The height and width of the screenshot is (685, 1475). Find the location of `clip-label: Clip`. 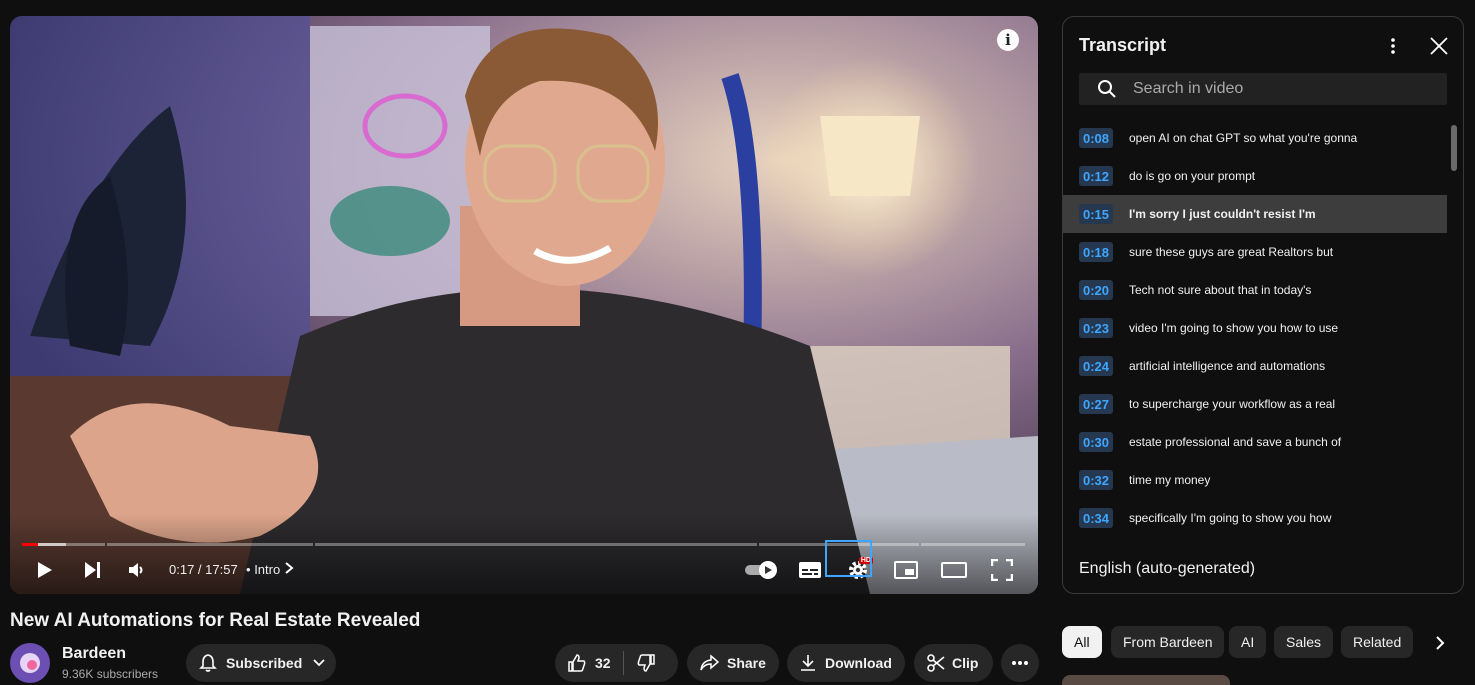

clip-label: Clip is located at coordinates (965, 663).